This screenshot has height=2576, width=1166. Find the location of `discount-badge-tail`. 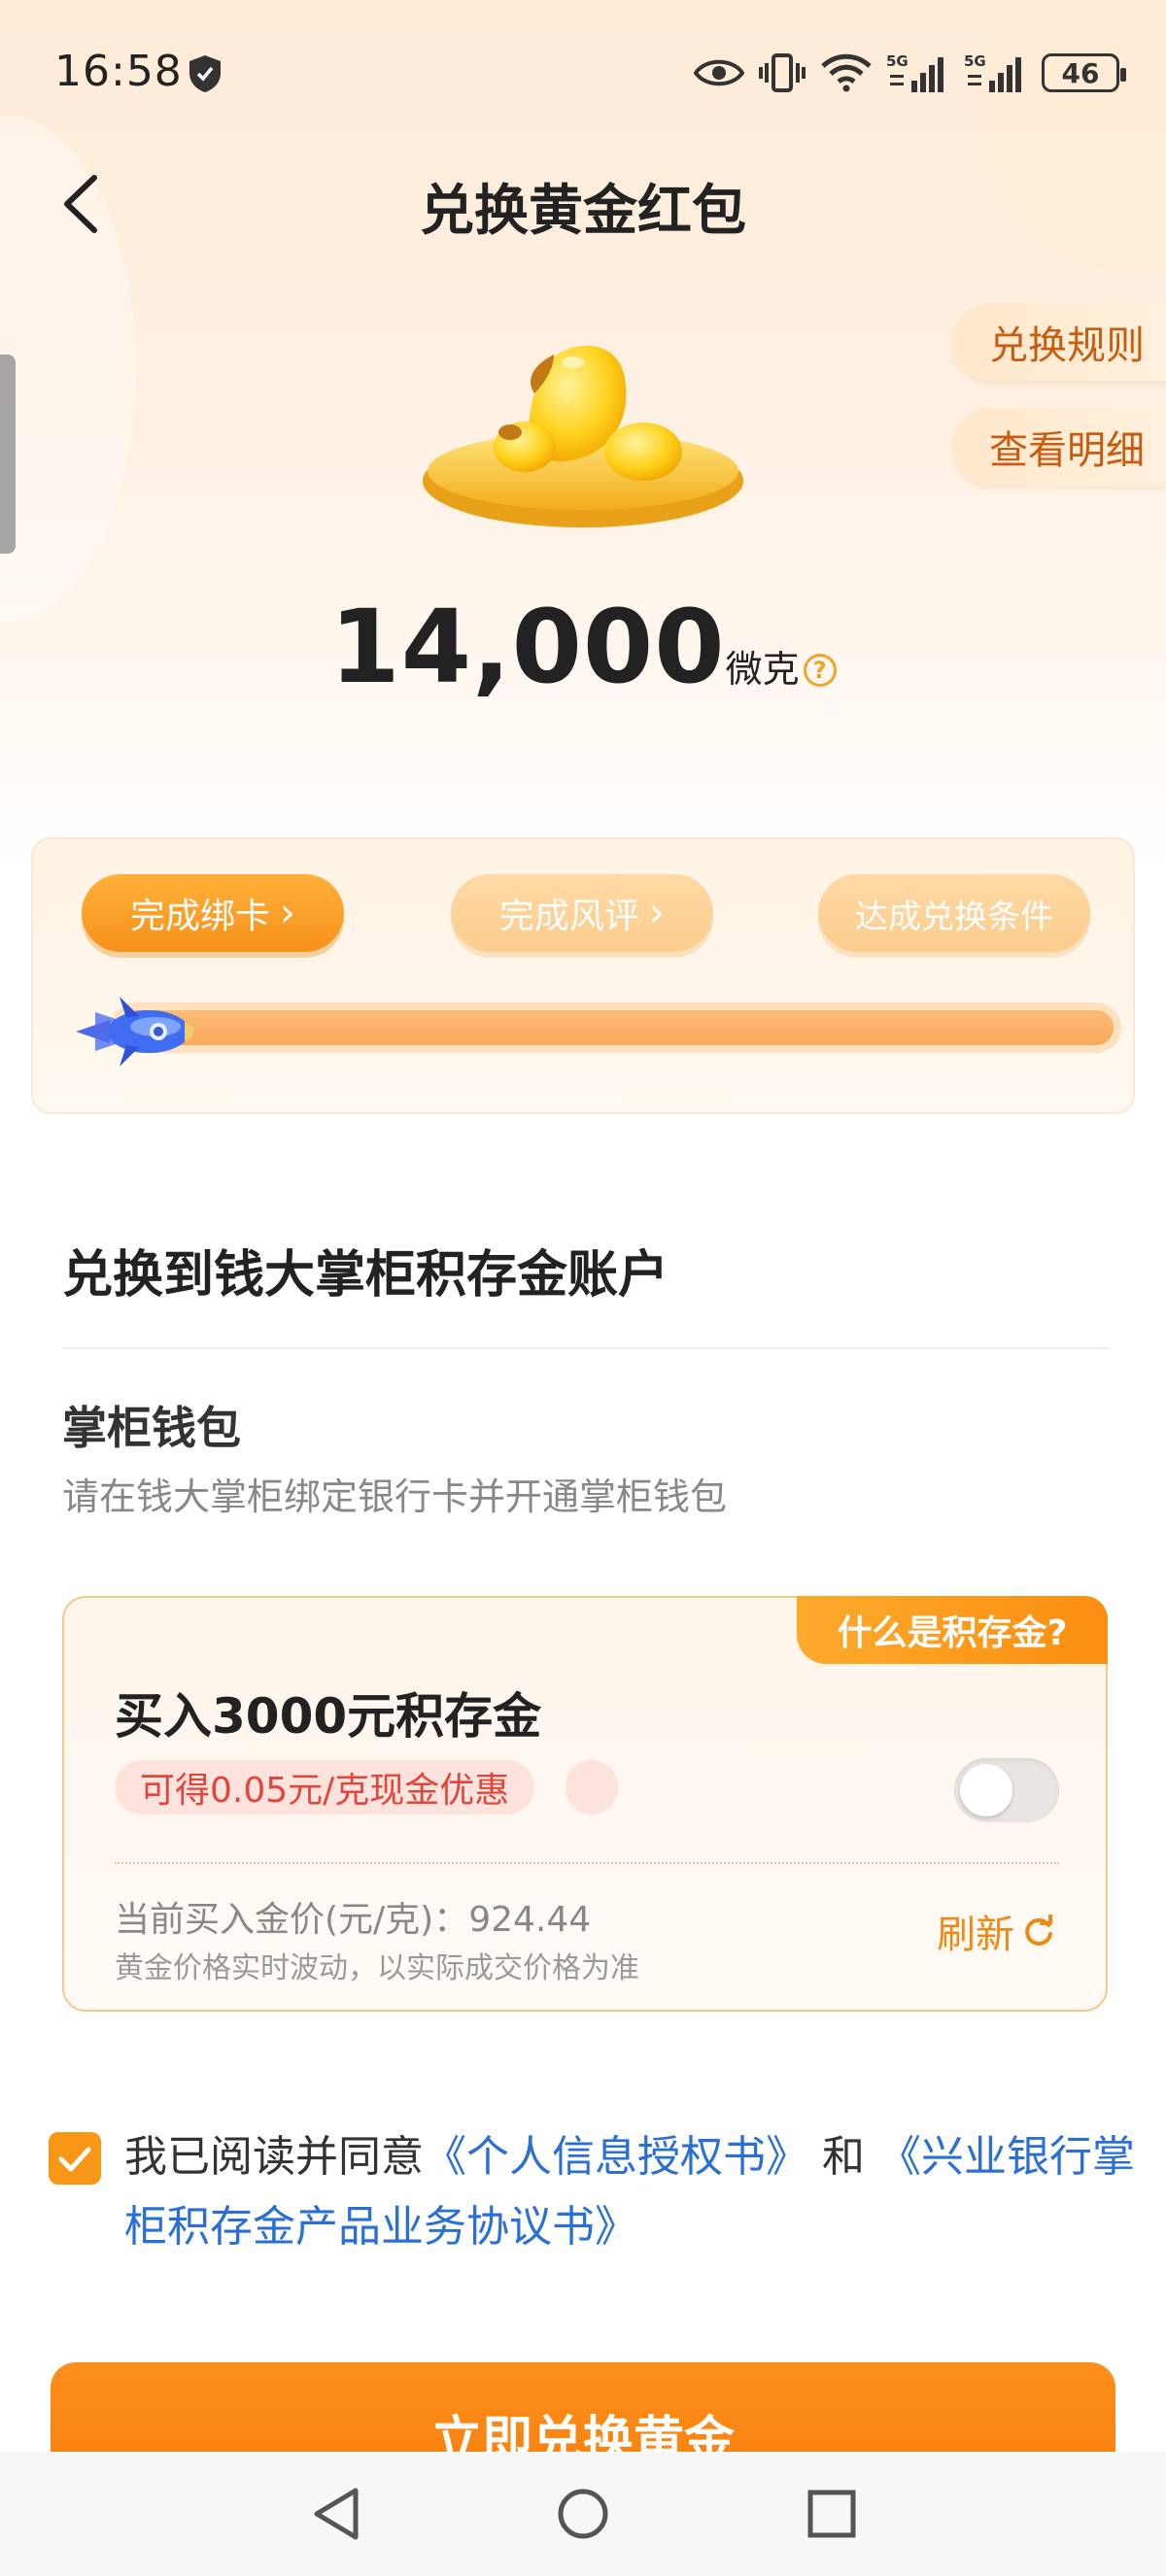

discount-badge-tail is located at coordinates (592, 1787).